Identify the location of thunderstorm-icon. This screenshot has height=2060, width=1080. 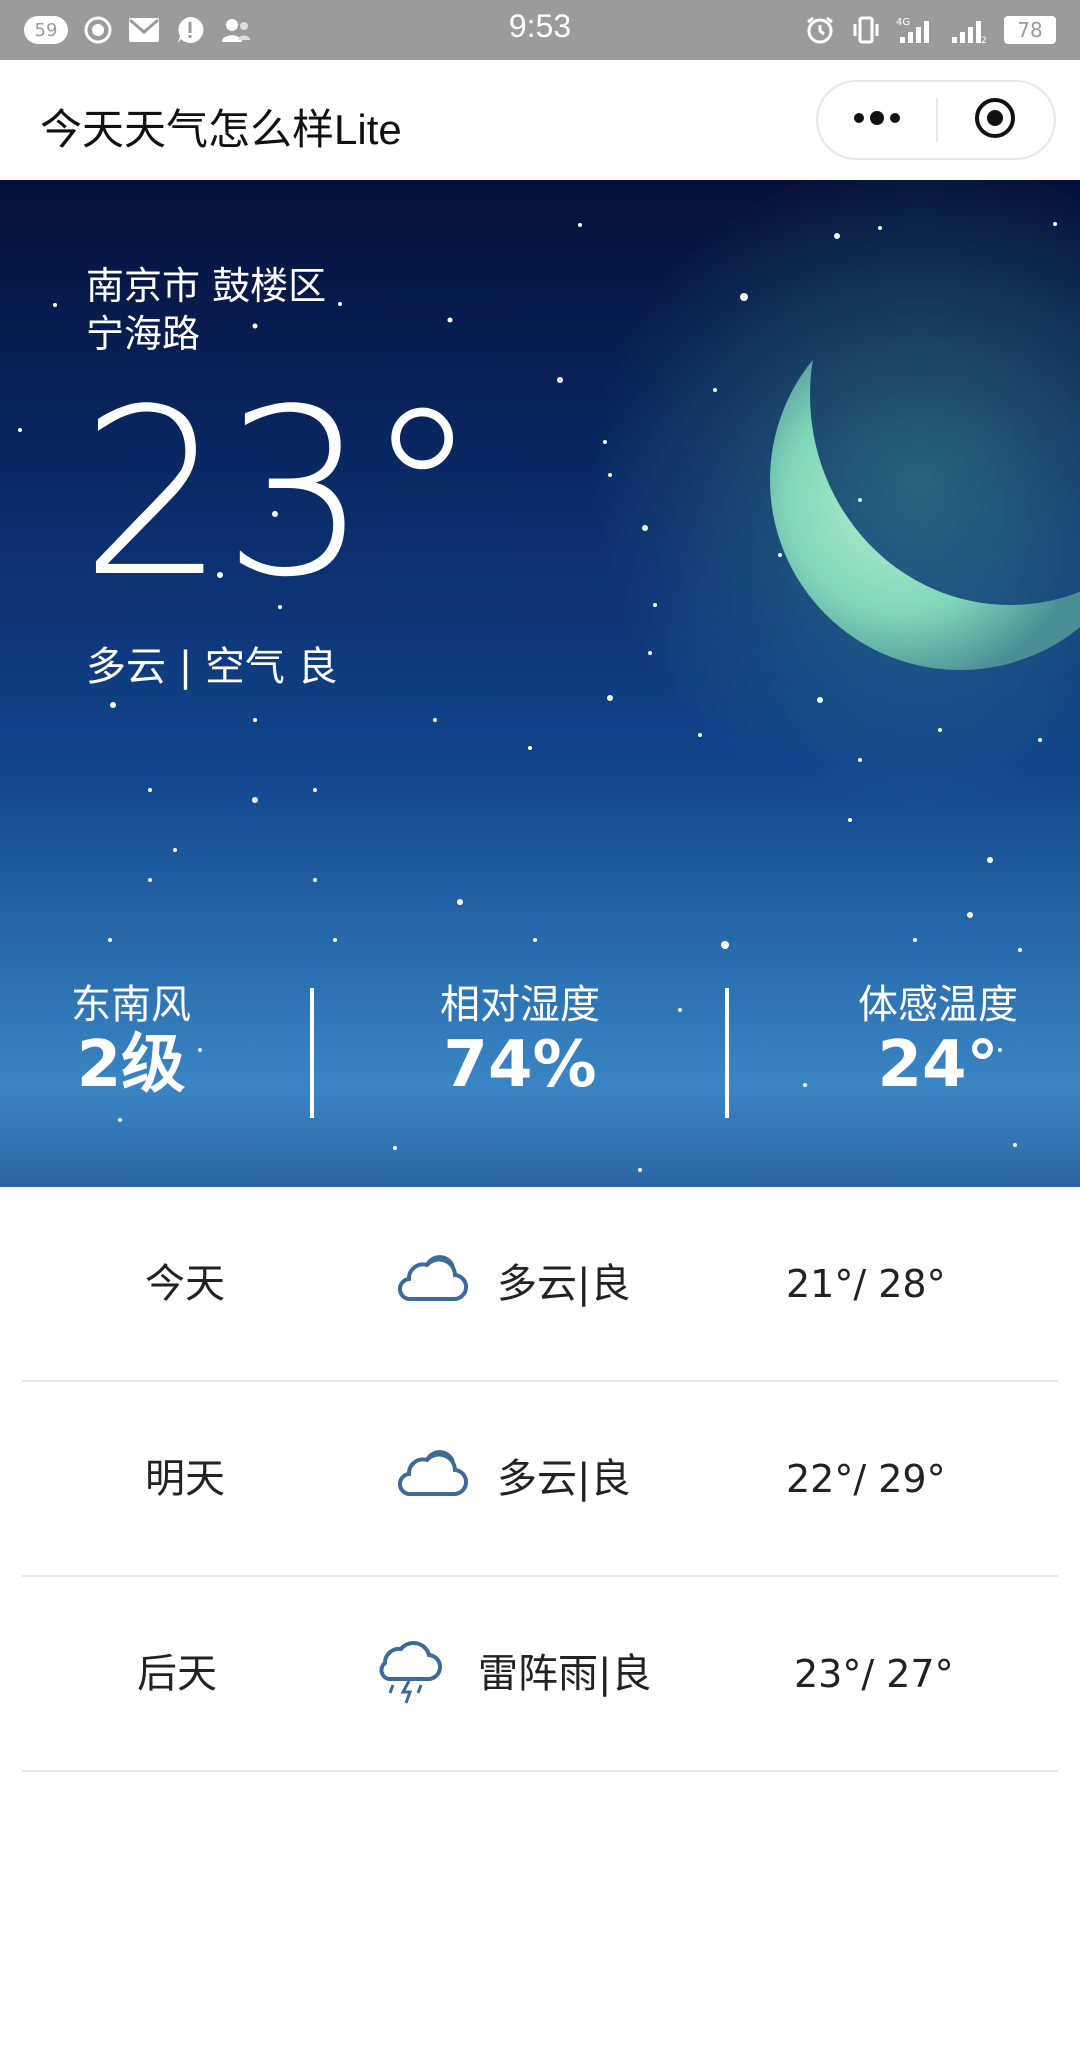
(415, 1672).